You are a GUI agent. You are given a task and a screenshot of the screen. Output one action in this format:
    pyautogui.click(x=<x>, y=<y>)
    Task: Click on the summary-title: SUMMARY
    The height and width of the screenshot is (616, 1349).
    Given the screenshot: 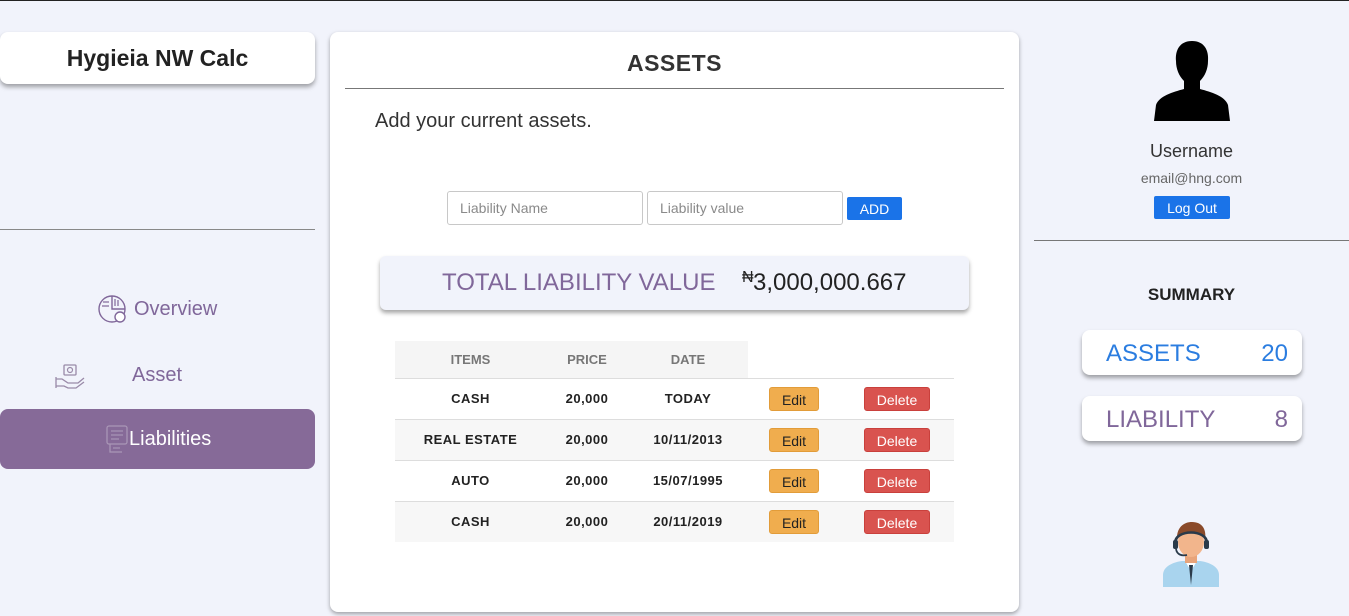 What is the action you would take?
    pyautogui.click(x=1191, y=294)
    